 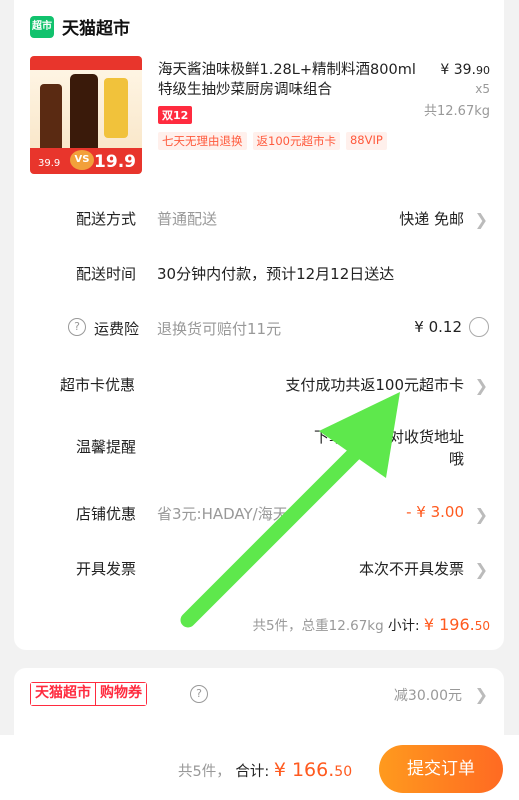 What do you see at coordinates (479, 327) in the screenshot?
I see `radio-empty-icon` at bounding box center [479, 327].